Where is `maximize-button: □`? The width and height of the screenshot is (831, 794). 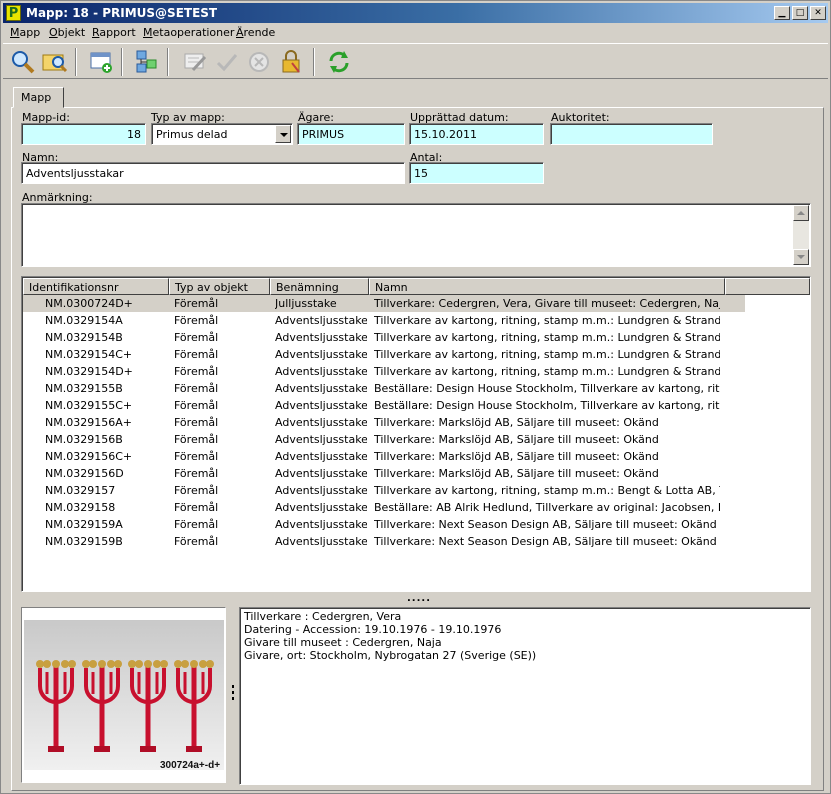 maximize-button: □ is located at coordinates (800, 13).